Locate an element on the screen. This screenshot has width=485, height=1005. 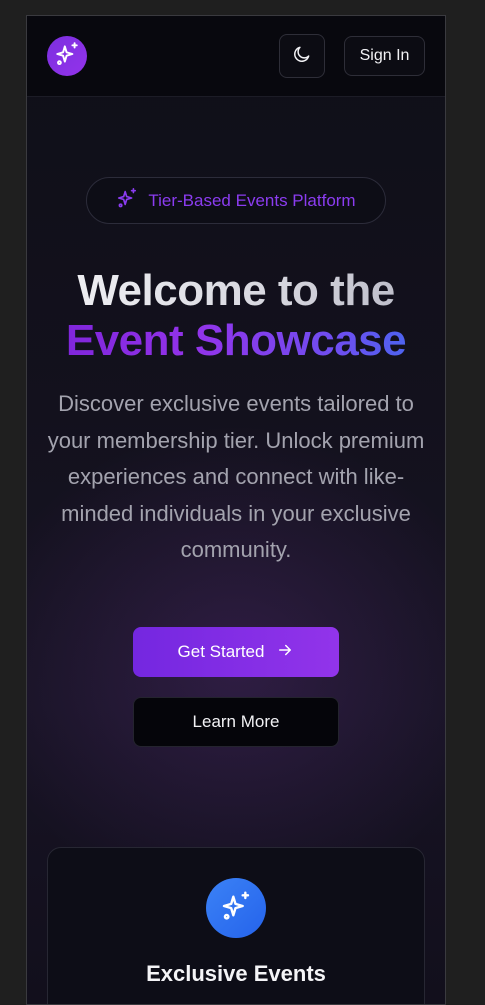
theme-toggle-button is located at coordinates (302, 56).